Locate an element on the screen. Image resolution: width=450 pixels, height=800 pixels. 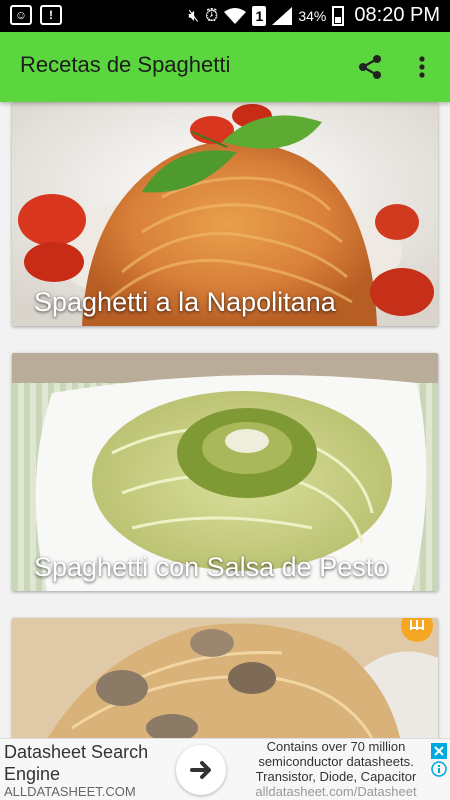
smiley-notification-icon: ☺ is located at coordinates (21, 15).